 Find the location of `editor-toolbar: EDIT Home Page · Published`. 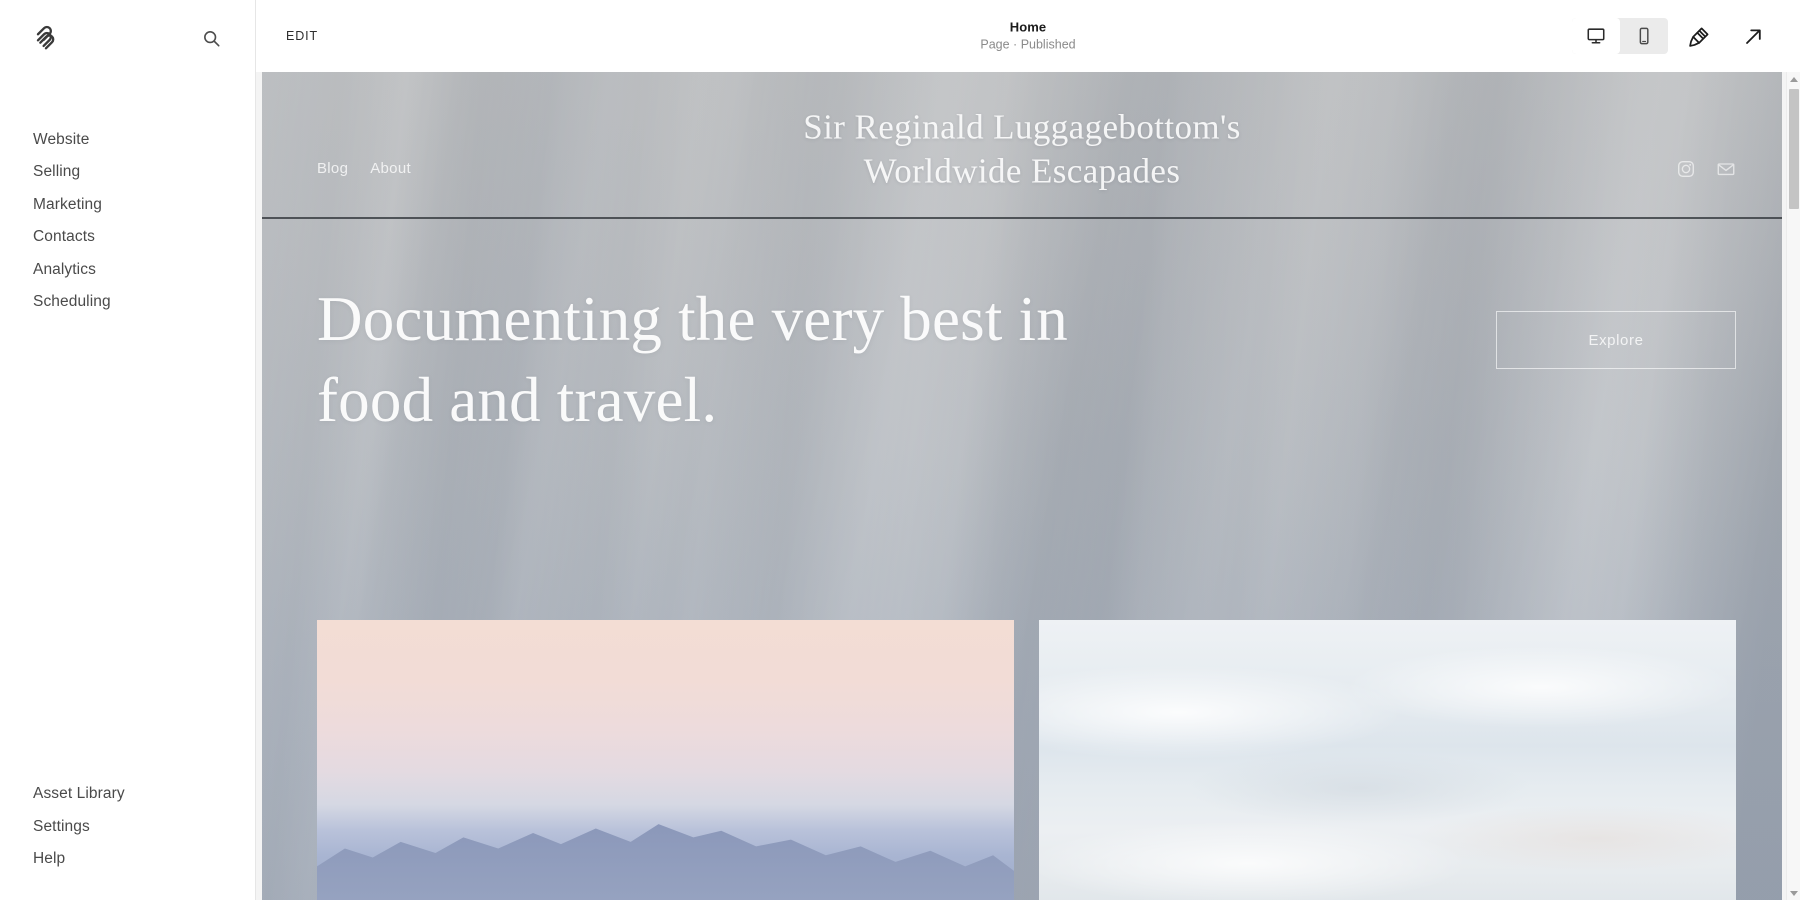

editor-toolbar: EDIT Home Page · Published is located at coordinates (1028, 36).